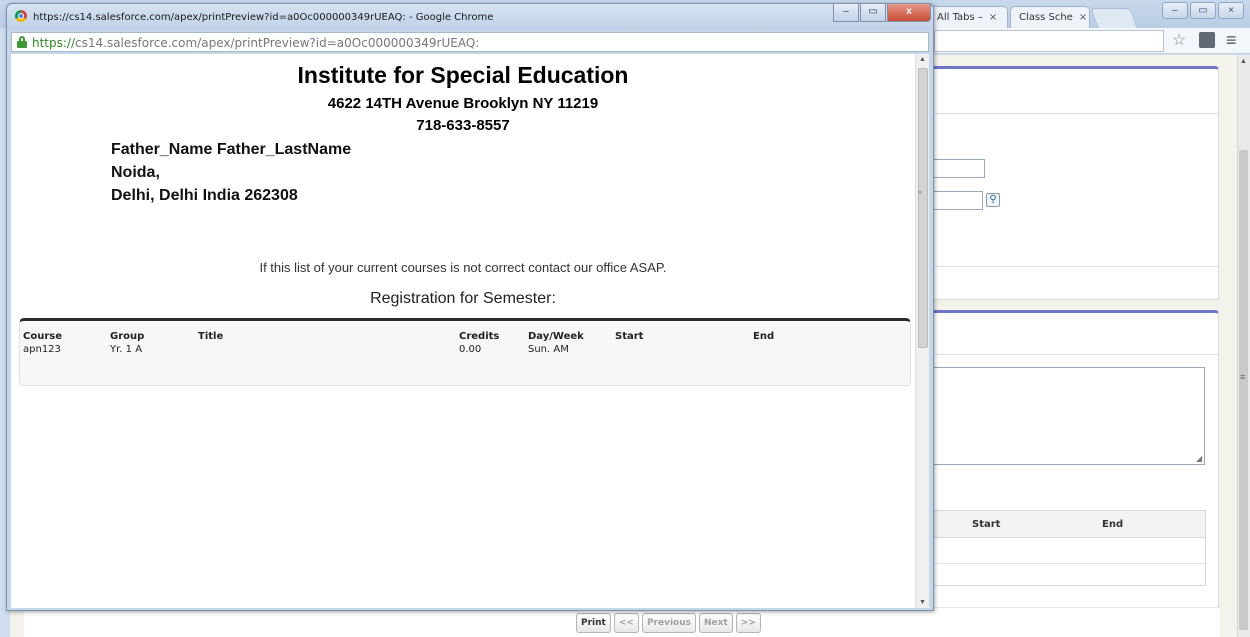 This screenshot has height=637, width=1250. What do you see at coordinates (21, 16) in the screenshot?
I see `chrome-icon` at bounding box center [21, 16].